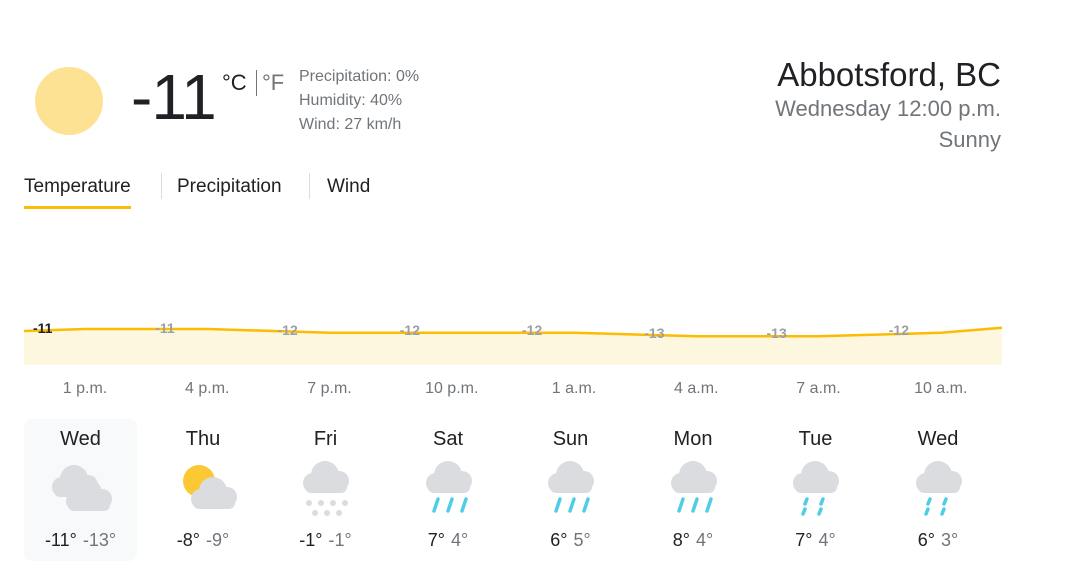 The height and width of the screenshot is (569, 1068). I want to click on cloudy-icon, so click(81, 488).